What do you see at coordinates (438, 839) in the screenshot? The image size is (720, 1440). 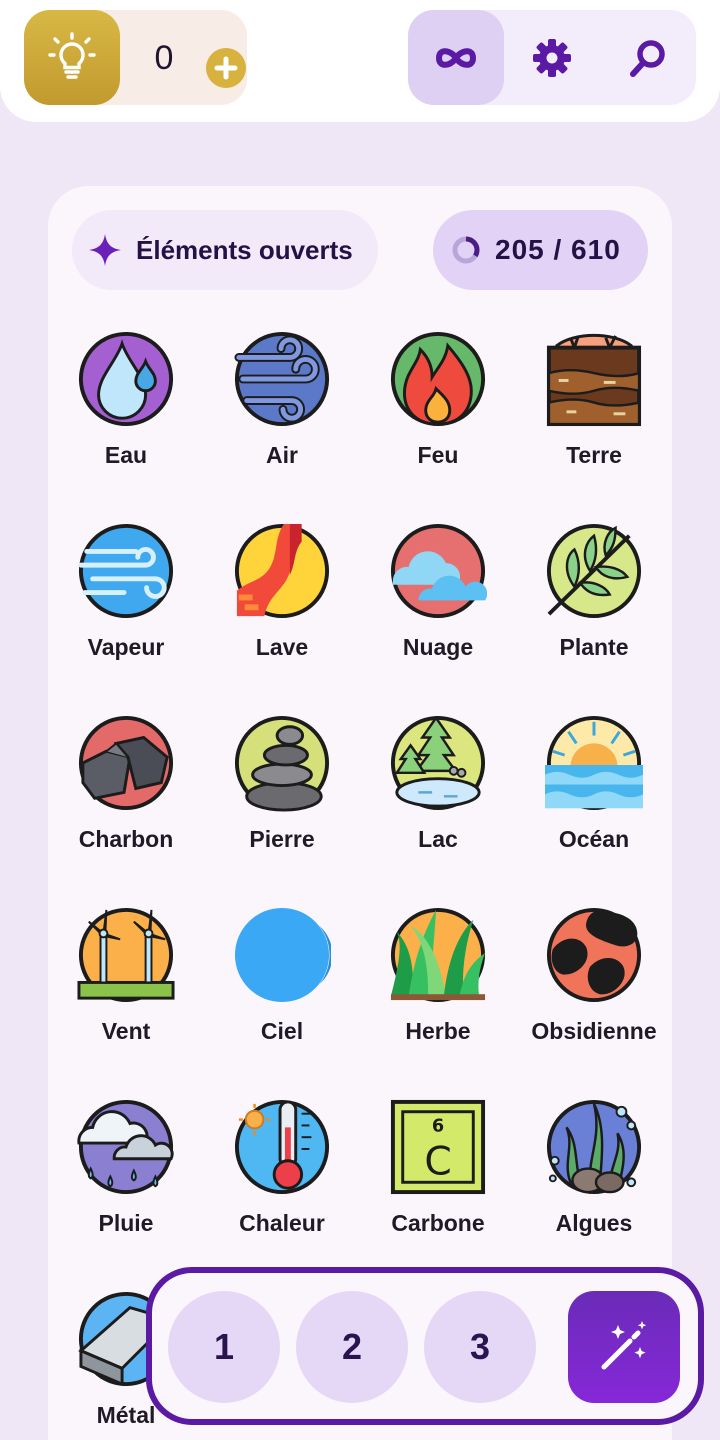 I see `element-label: Lac` at bounding box center [438, 839].